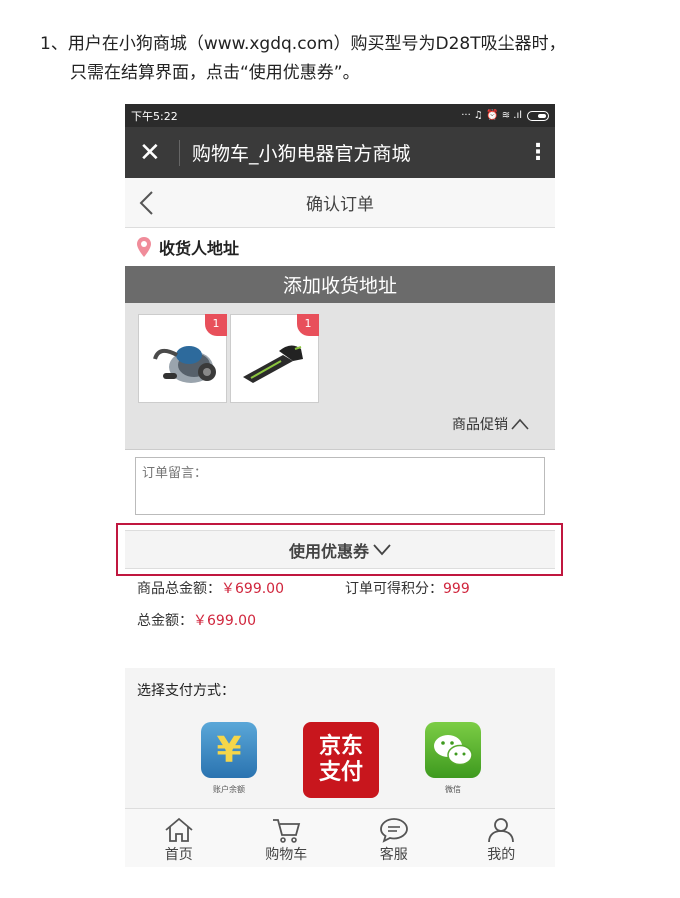 The height and width of the screenshot is (898, 680). Describe the element at coordinates (538, 115) in the screenshot. I see `battery-icon` at that location.